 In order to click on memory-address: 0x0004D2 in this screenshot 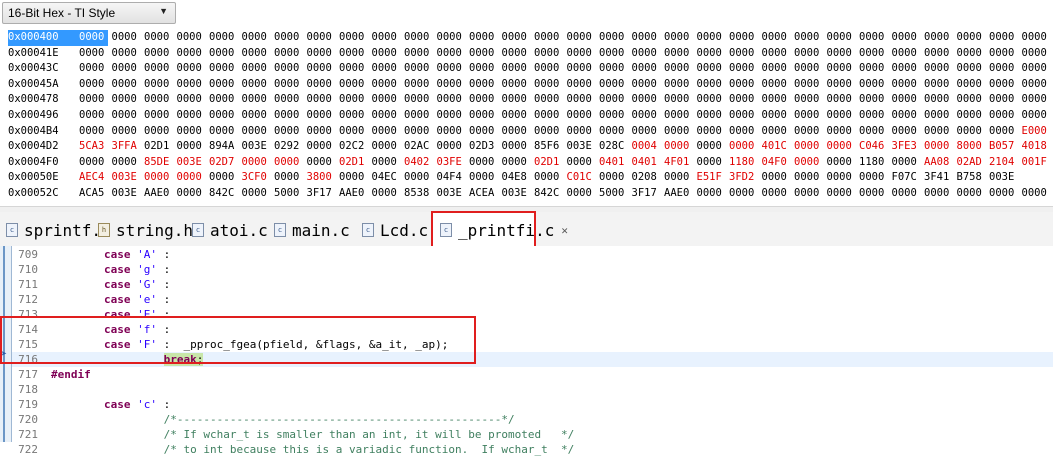, I will do `click(43, 147)`.